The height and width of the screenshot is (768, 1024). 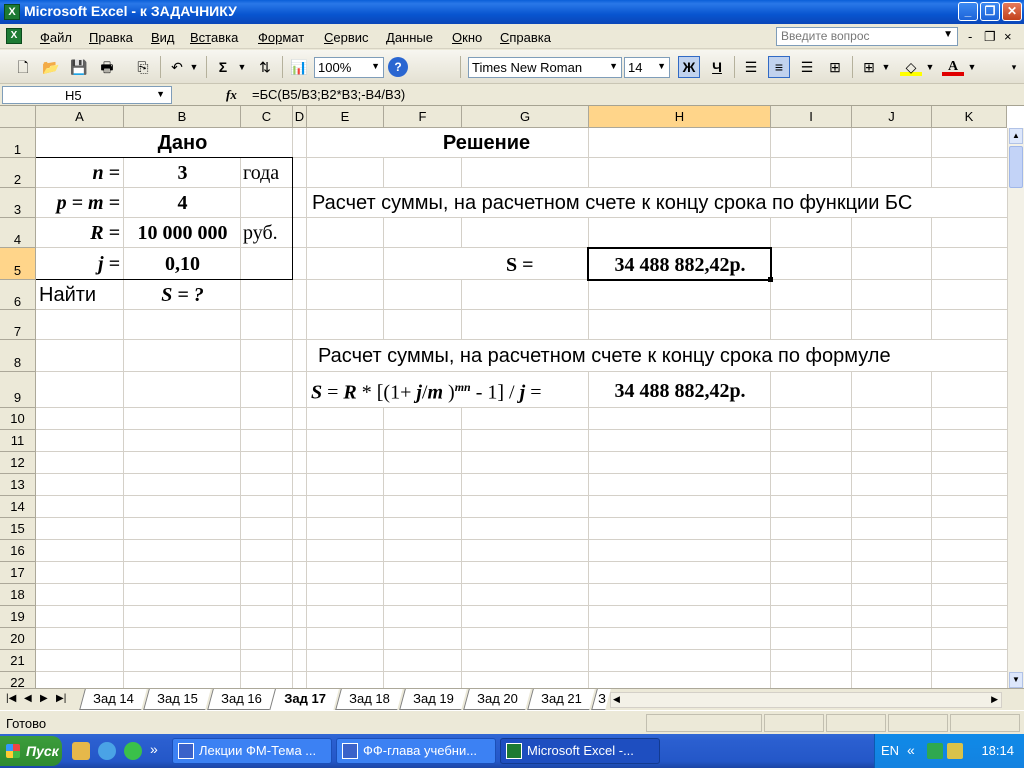 What do you see at coordinates (349, 67) in the screenshot?
I see `zoom-select: 100% ▼` at bounding box center [349, 67].